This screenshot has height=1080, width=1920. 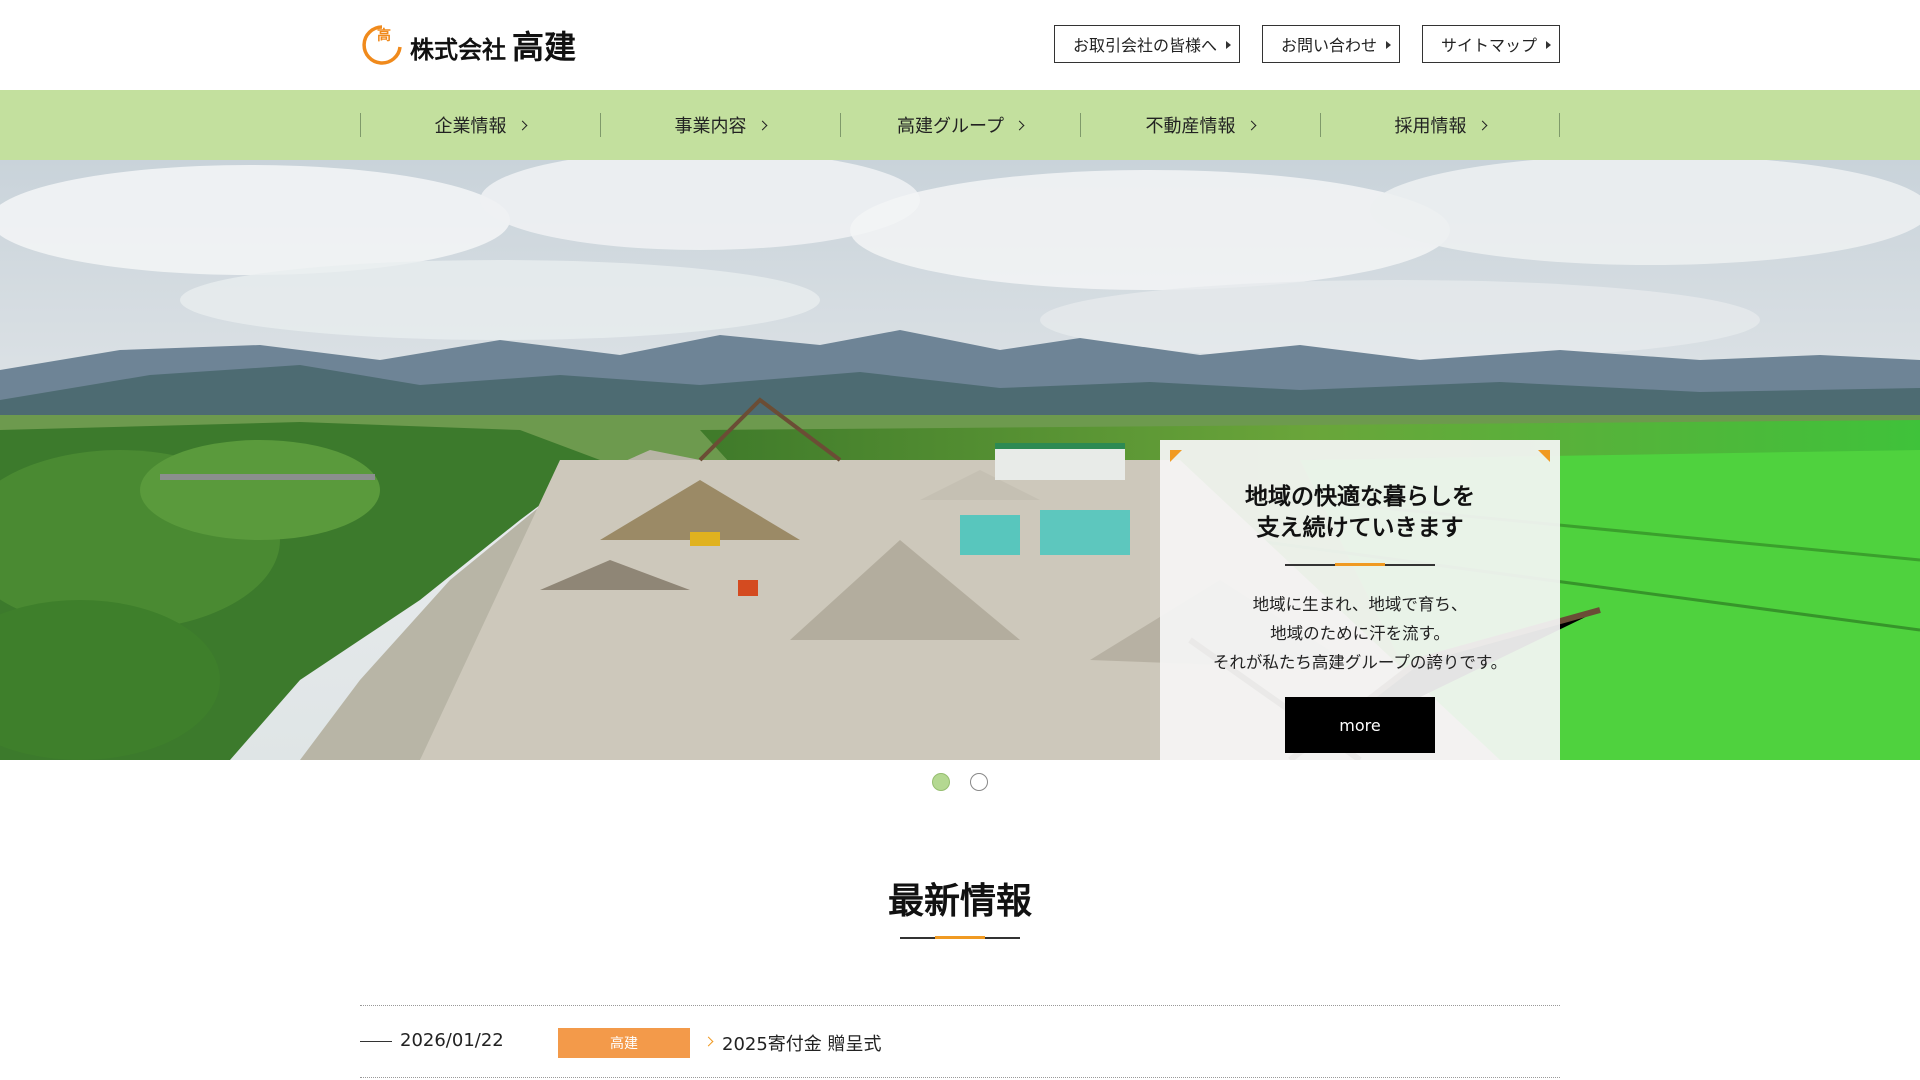 What do you see at coordinates (470, 126) in the screenshot?
I see `nav-item-label: 企業情報` at bounding box center [470, 126].